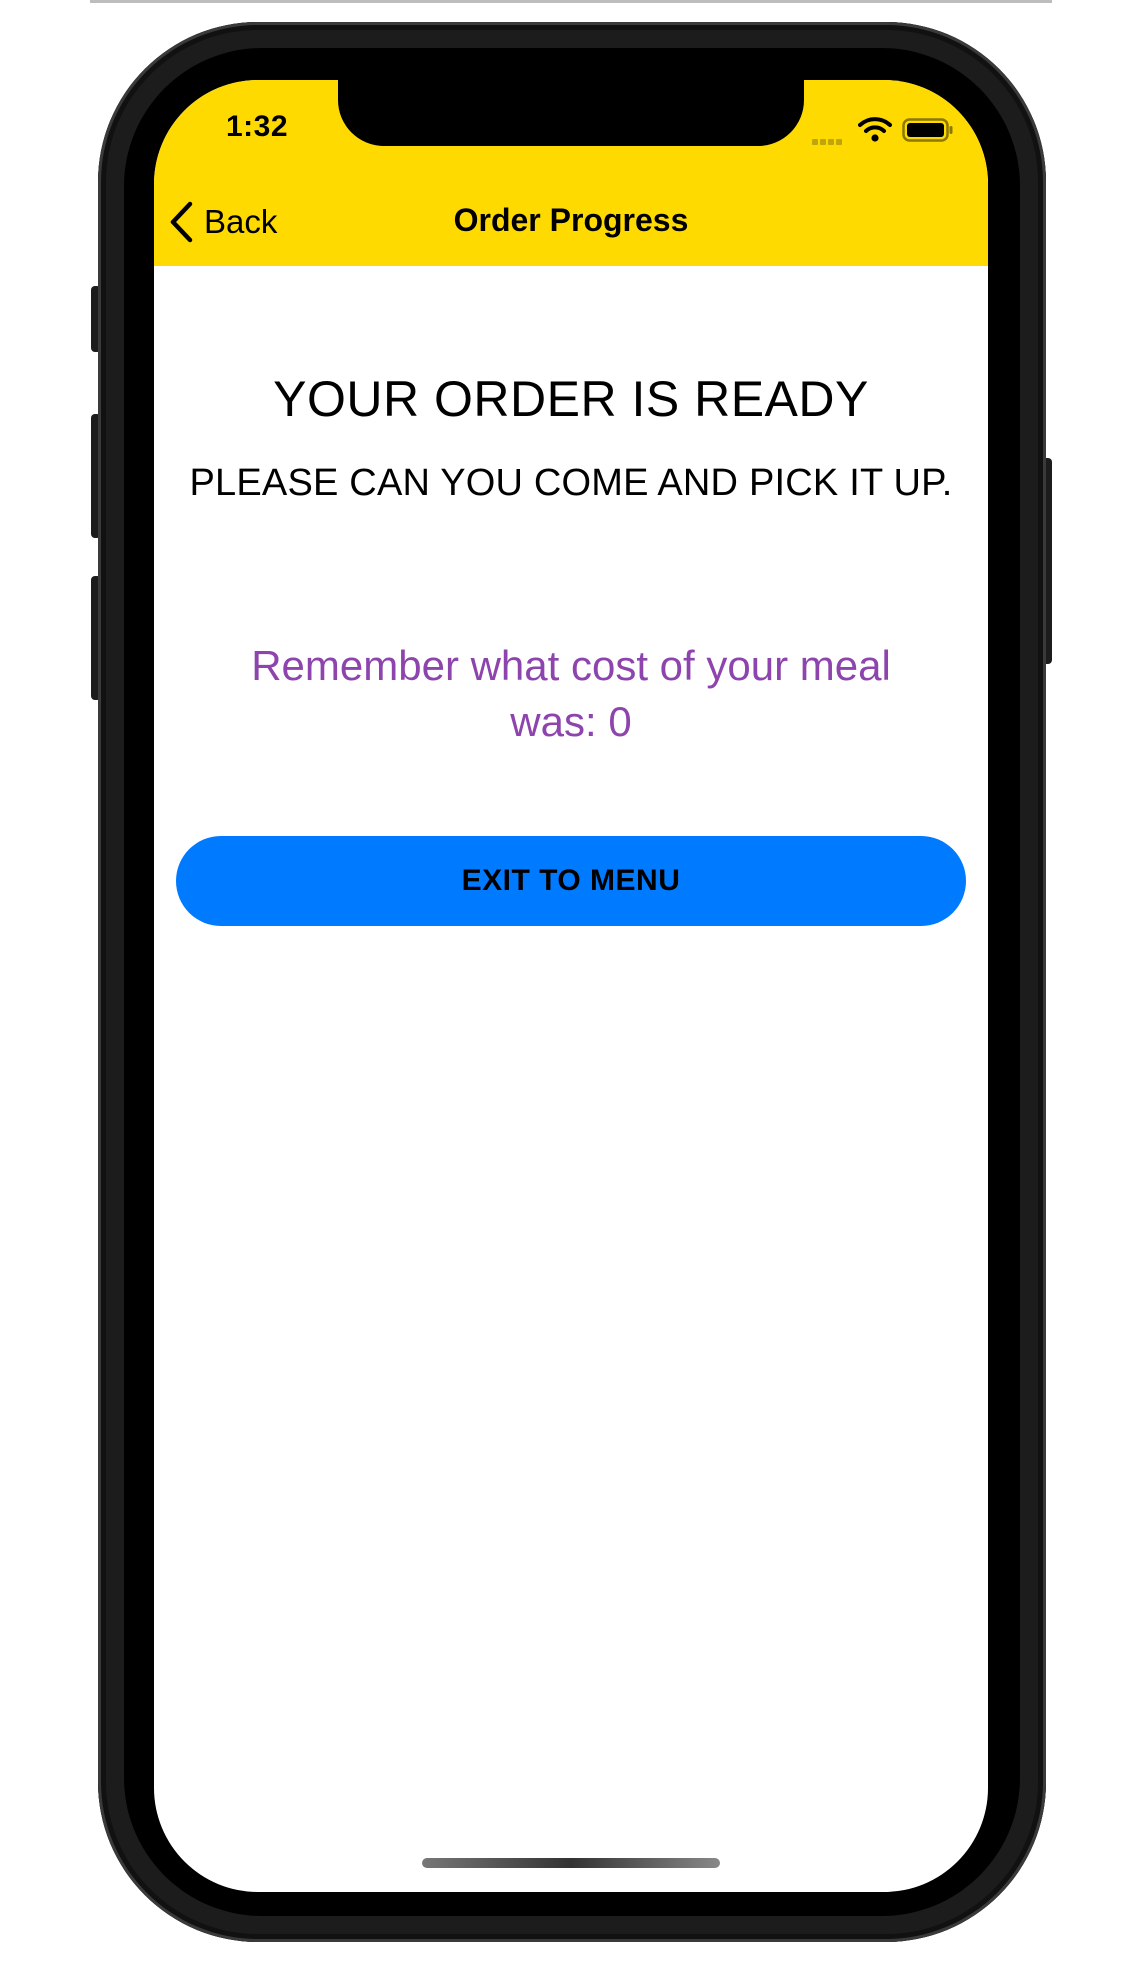 The width and height of the screenshot is (1142, 1964). I want to click on page-title: Order Progress, so click(571, 220).